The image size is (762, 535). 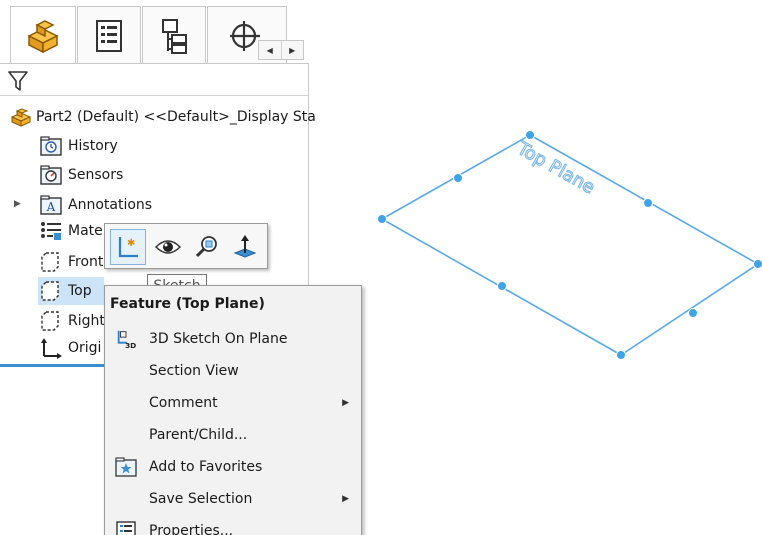 What do you see at coordinates (176, 117) in the screenshot?
I see `tree-root-label: Part2 (Default) <<Default>_Display Sta` at bounding box center [176, 117].